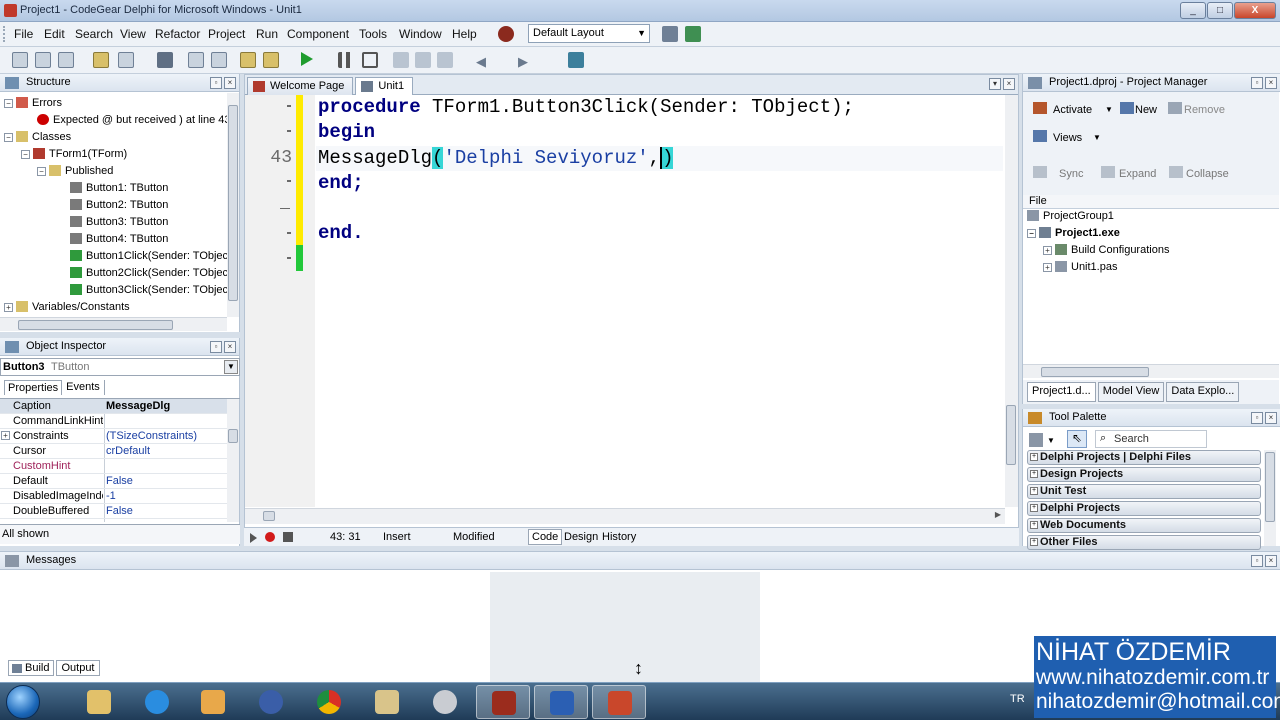 This screenshot has height=720, width=1280. Describe the element at coordinates (619, 537) in the screenshot. I see `tab-history: History` at that location.